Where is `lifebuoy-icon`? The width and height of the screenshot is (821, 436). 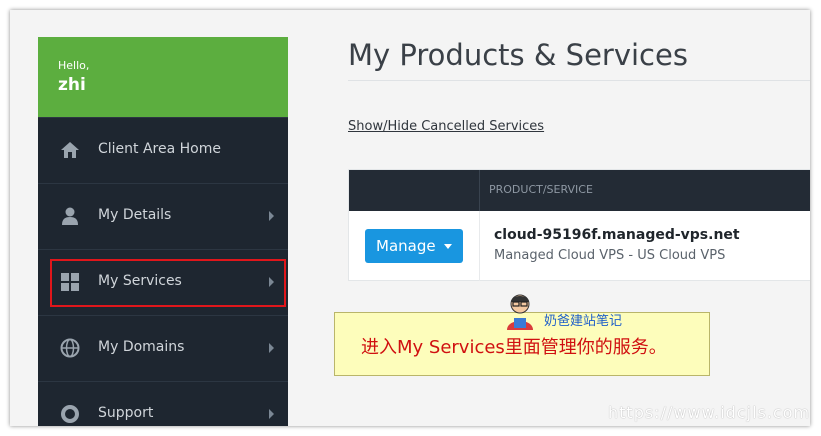
lifebuoy-icon is located at coordinates (70, 414).